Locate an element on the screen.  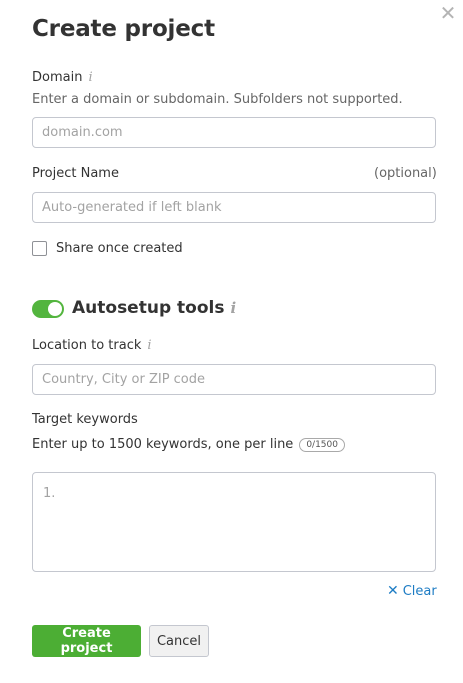
autosetup-toggle is located at coordinates (48, 309).